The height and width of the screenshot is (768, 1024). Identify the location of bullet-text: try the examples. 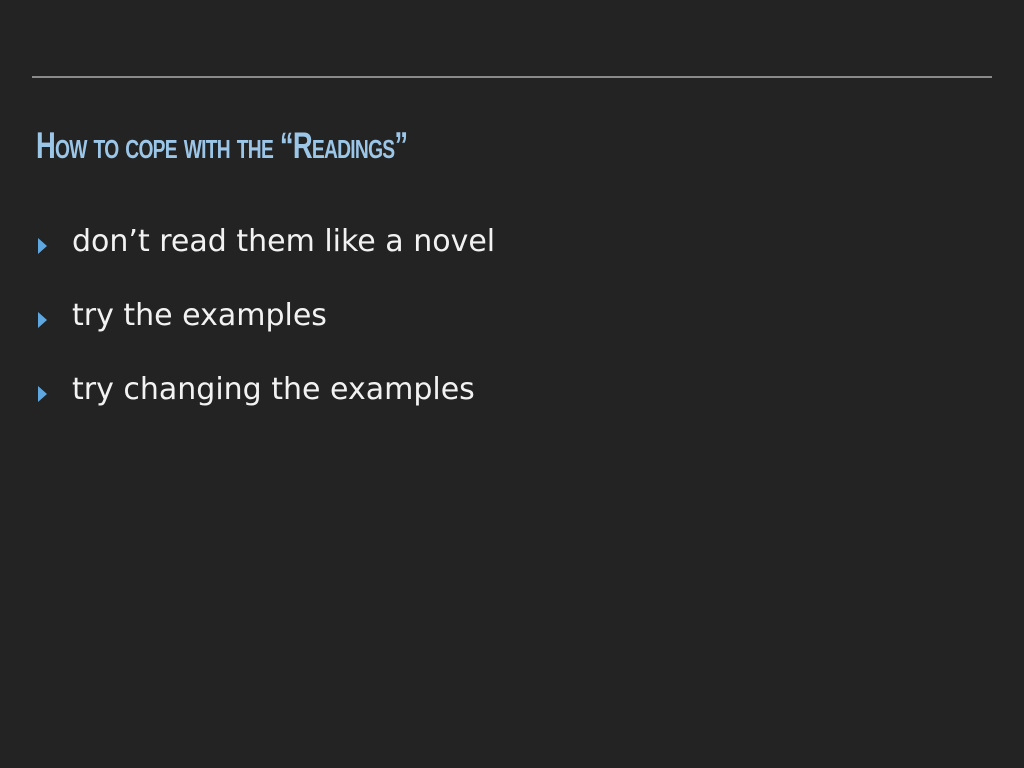
(199, 315).